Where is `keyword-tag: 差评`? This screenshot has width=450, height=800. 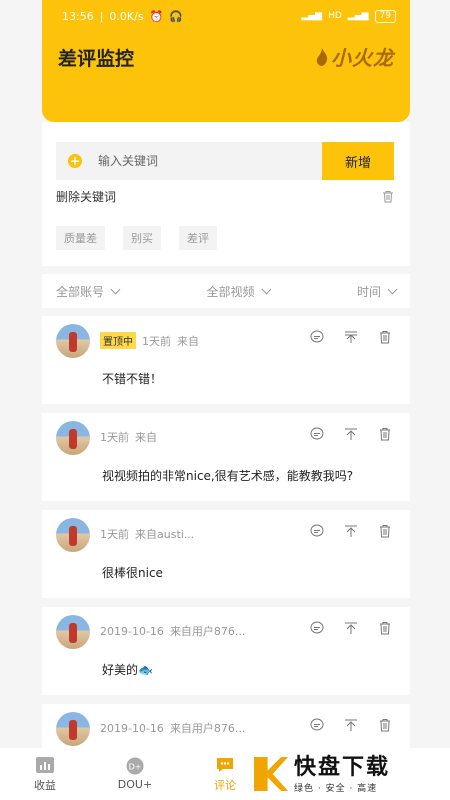 keyword-tag: 差评 is located at coordinates (198, 238).